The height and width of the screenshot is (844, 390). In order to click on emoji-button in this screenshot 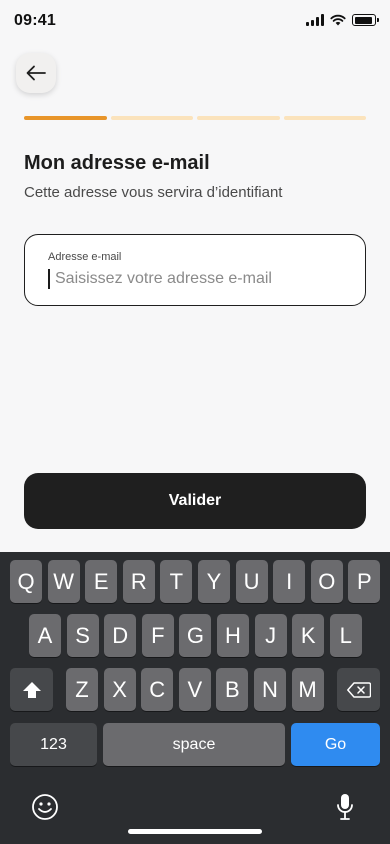, I will do `click(45, 807)`.